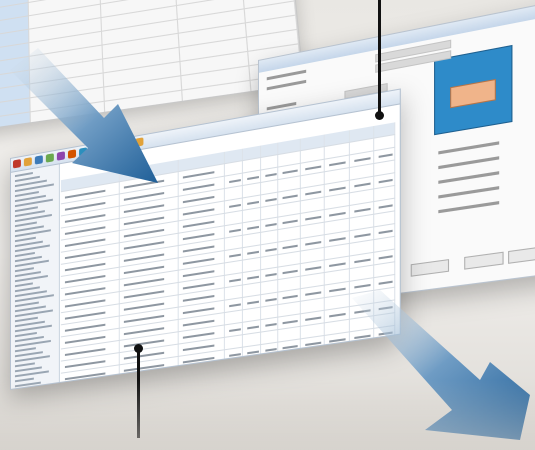 The image size is (535, 450). Describe the element at coordinates (379, 56) in the screenshot. I see `callout-line-dialog` at that location.